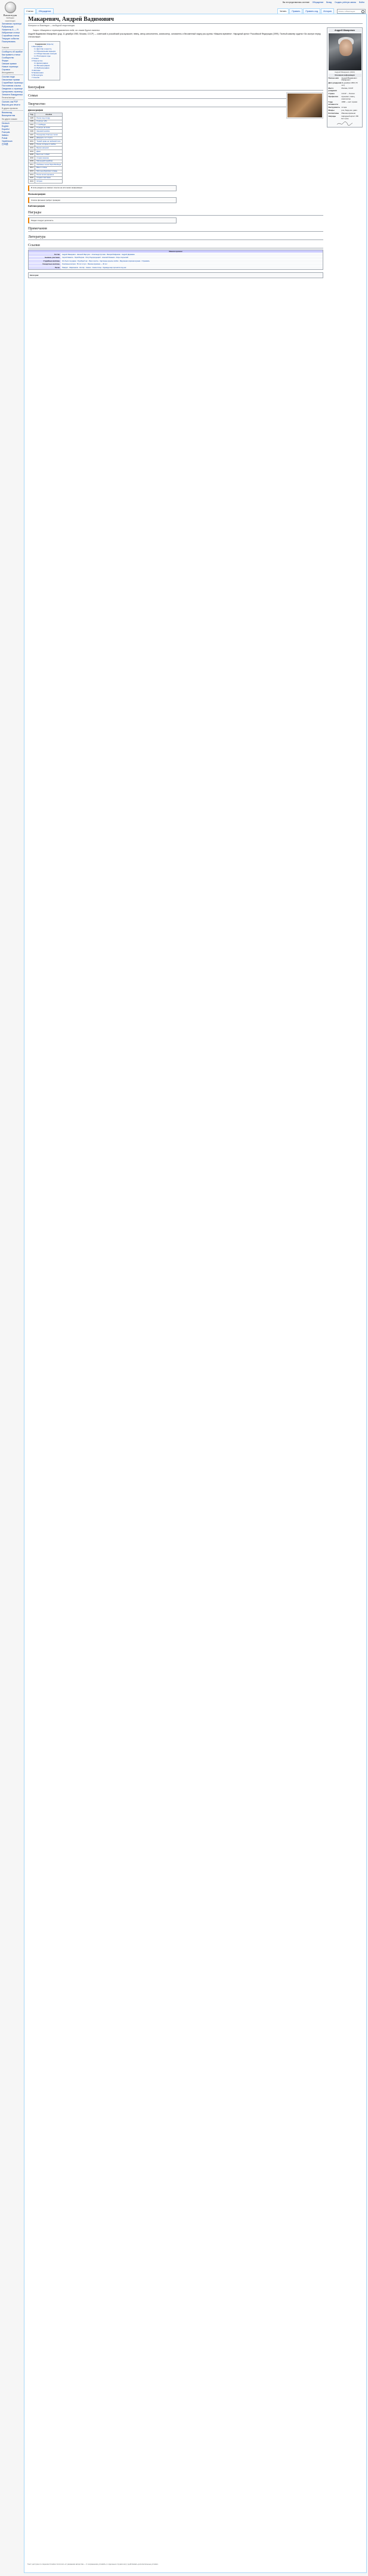 The image size is (368, 2576). Describe the element at coordinates (31, 181) in the screenshot. I see `table-cell-year: 2022` at that location.